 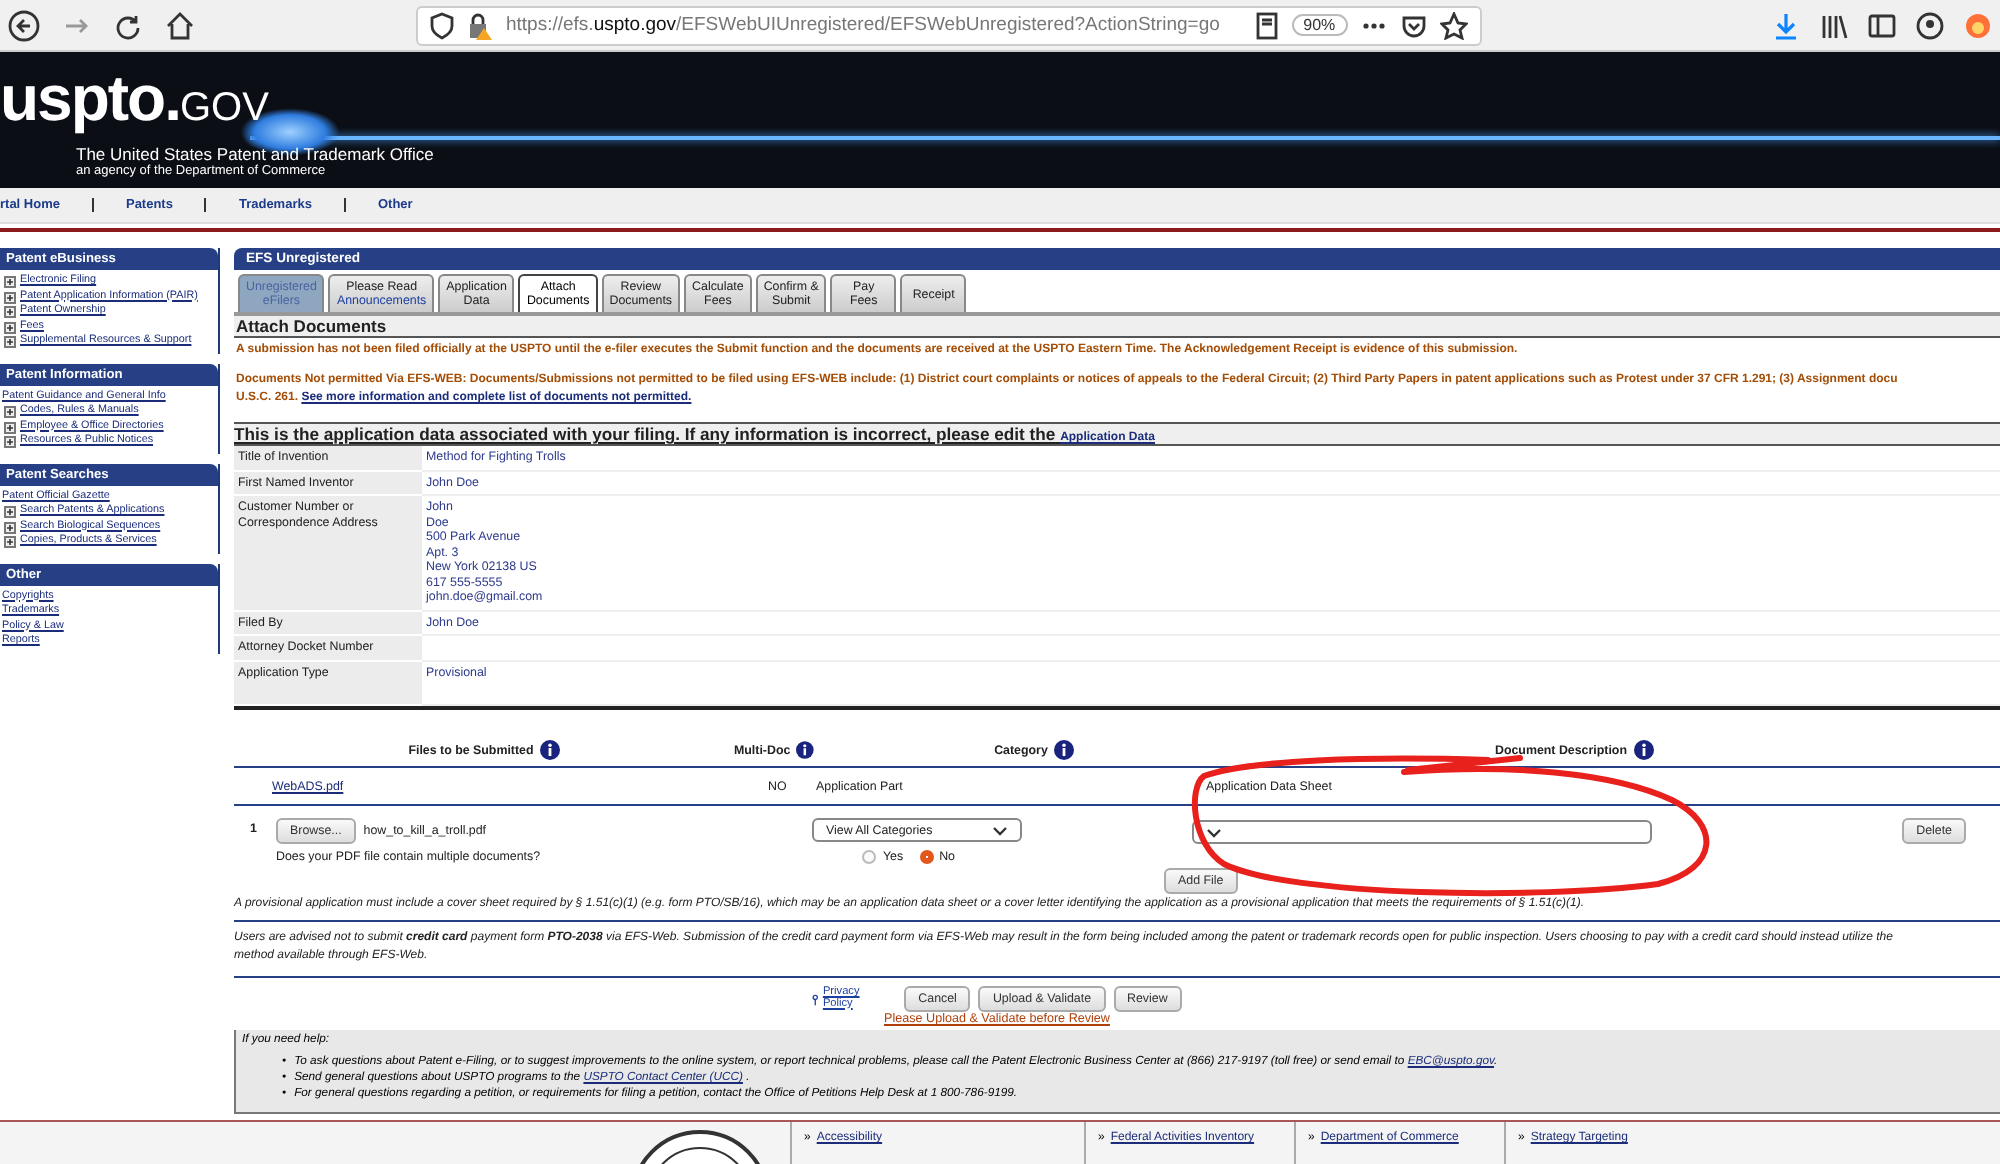 I want to click on section-heading: This is the application data associated with your filing. If any information is incorrect, please edit the, so click(x=646, y=434).